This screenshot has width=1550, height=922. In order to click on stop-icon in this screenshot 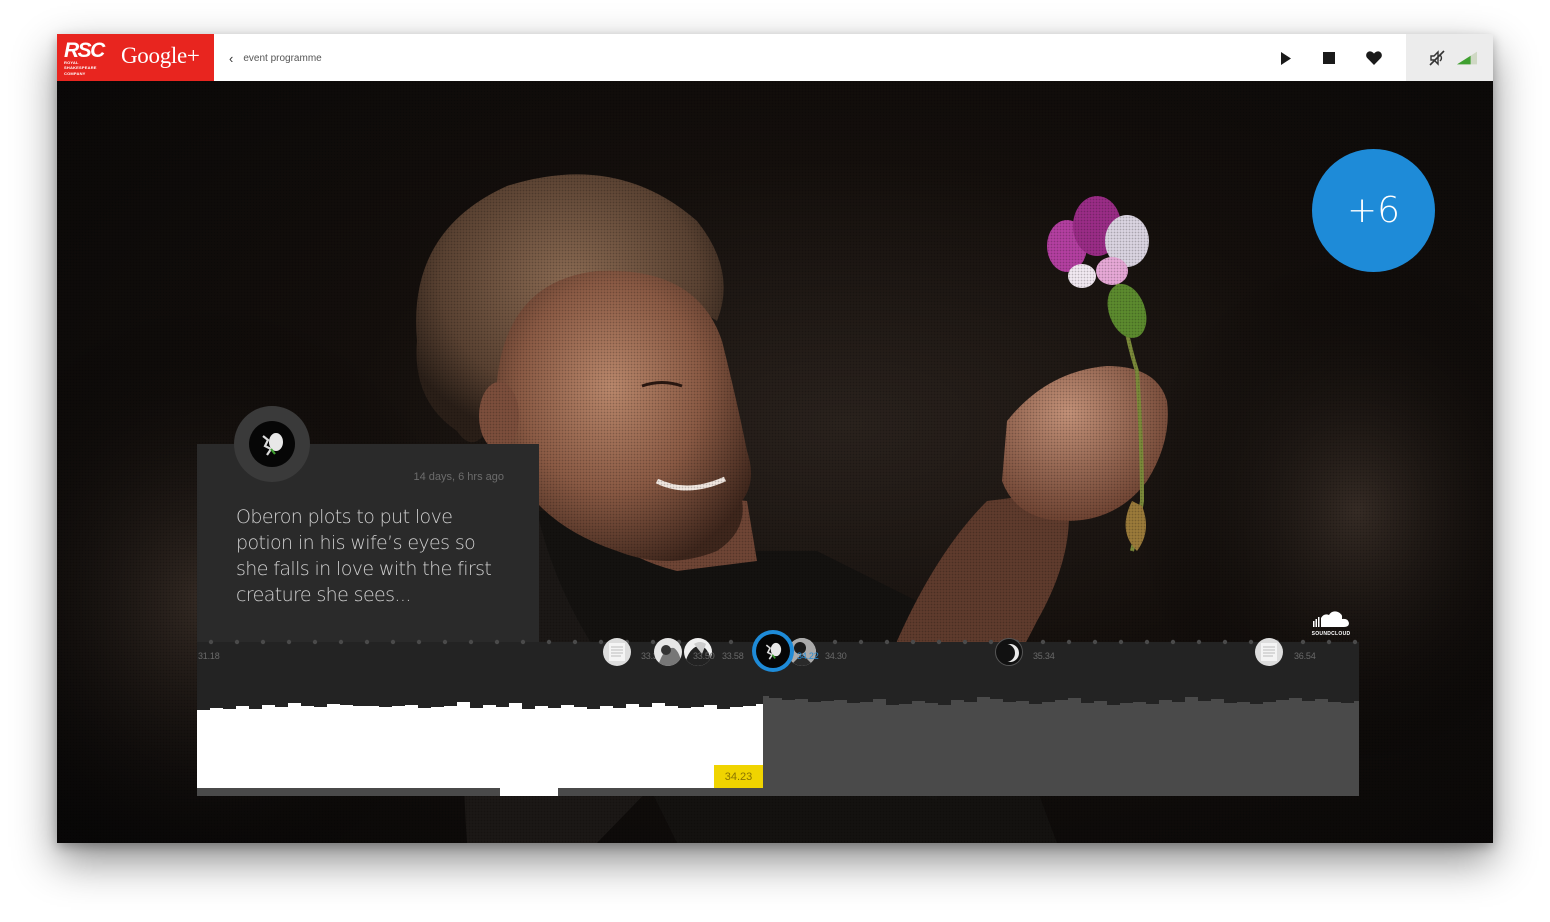, I will do `click(1329, 58)`.